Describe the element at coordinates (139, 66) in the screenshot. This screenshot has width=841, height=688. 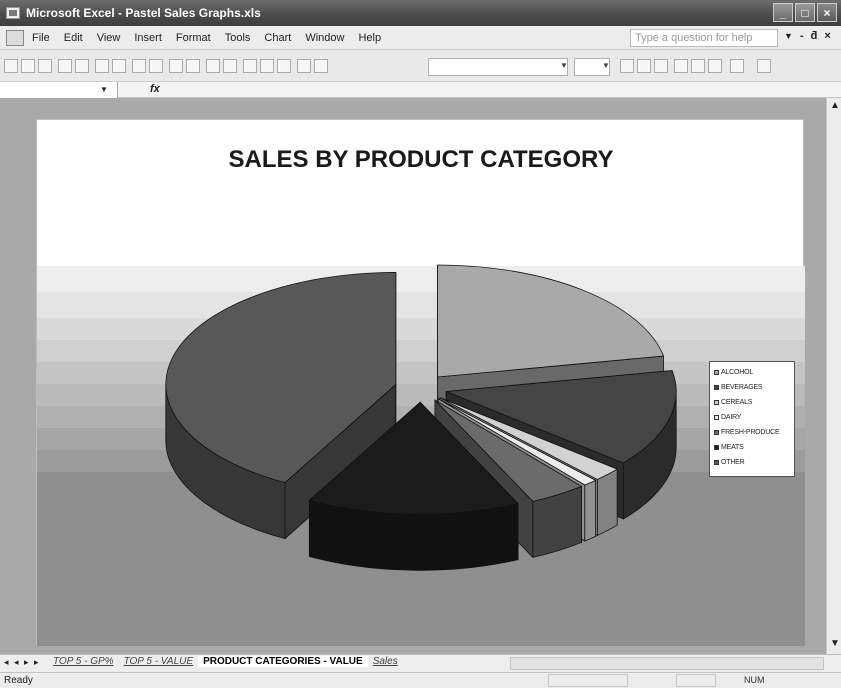
I see `spelling-icon` at that location.